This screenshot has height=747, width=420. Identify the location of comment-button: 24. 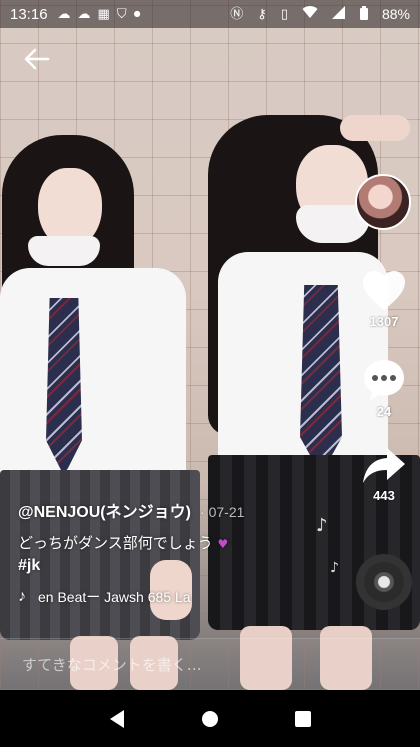
(384, 388).